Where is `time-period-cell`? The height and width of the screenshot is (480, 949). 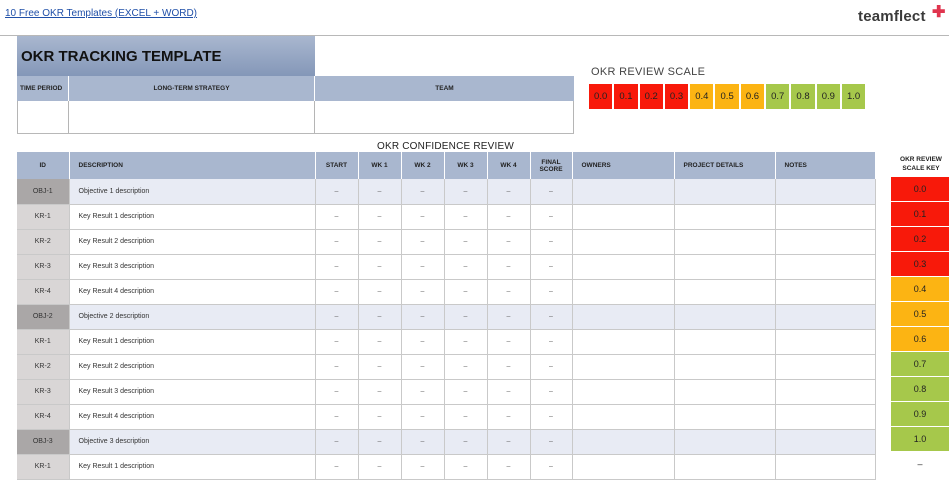
time-period-cell is located at coordinates (43, 117).